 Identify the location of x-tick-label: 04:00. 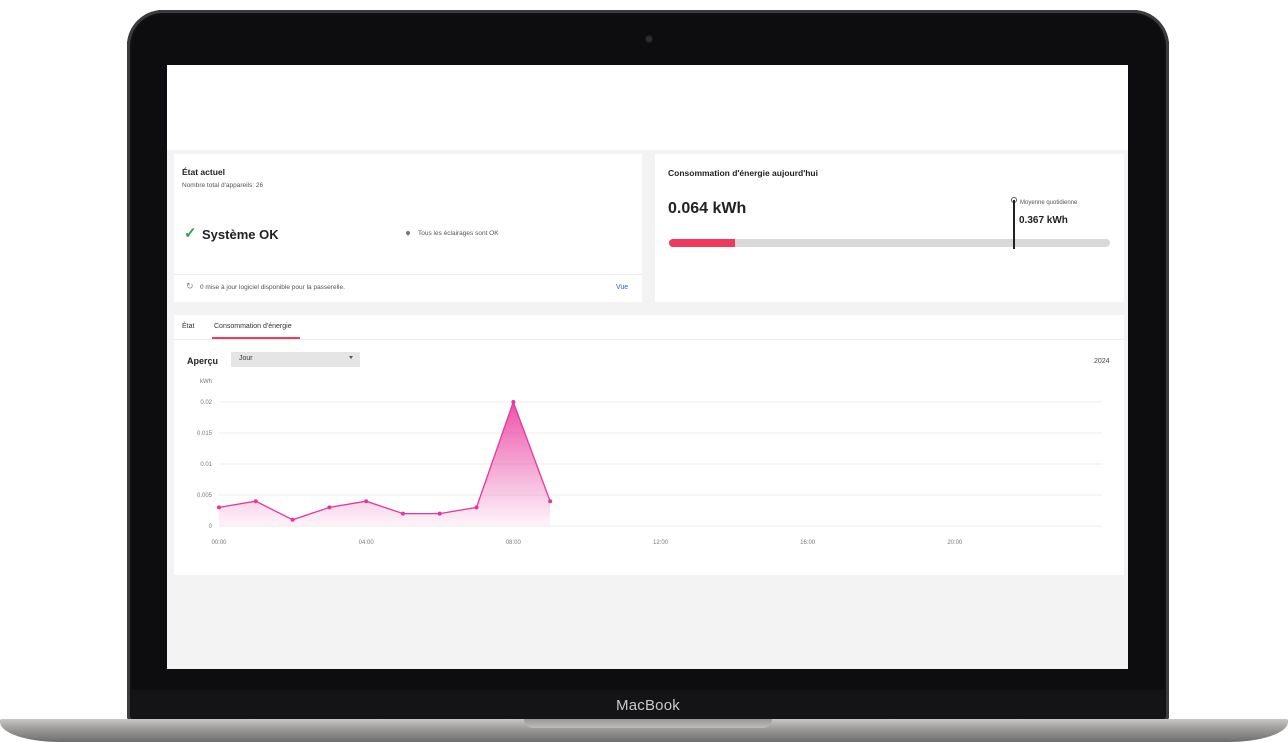
(367, 543).